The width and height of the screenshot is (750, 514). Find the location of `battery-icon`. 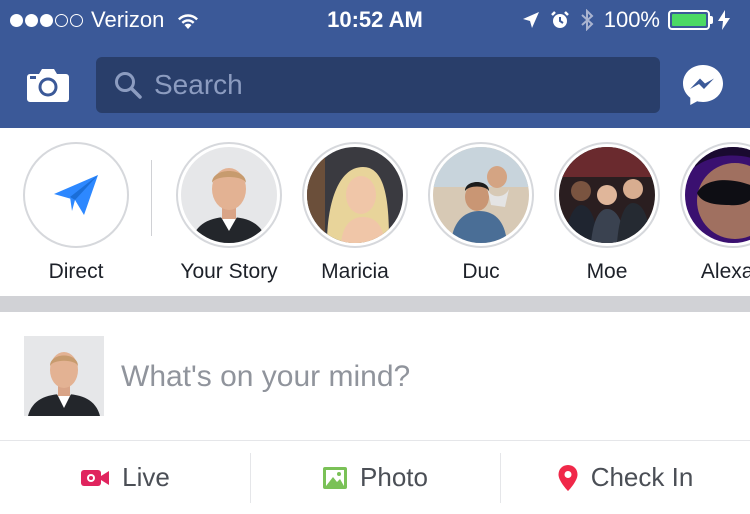

battery-icon is located at coordinates (690, 20).